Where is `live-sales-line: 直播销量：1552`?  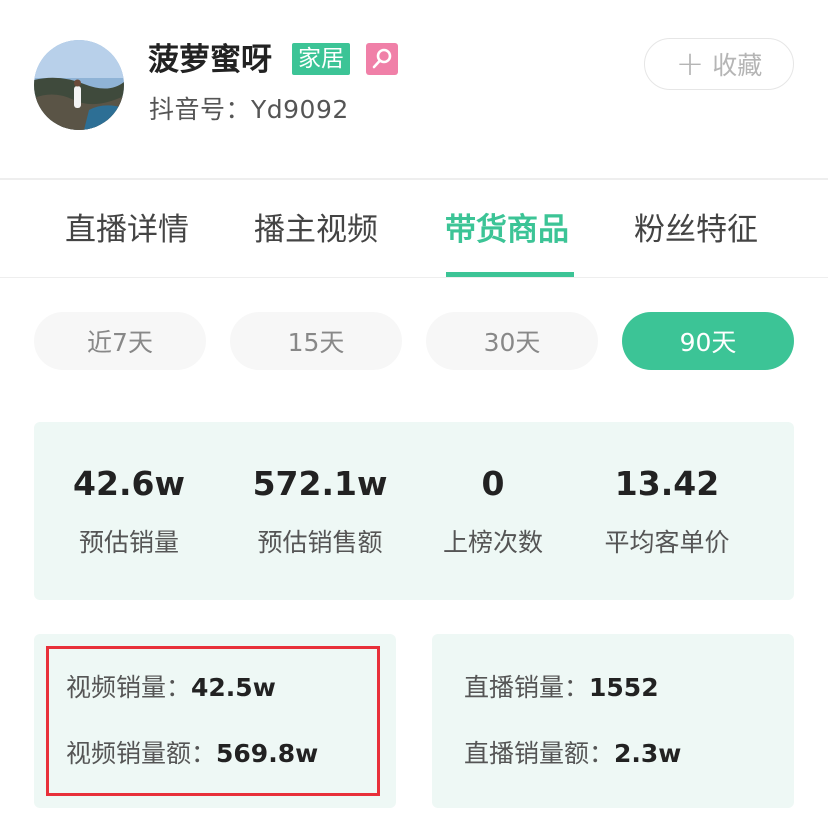
live-sales-line: 直播销量：1552 is located at coordinates (561, 688).